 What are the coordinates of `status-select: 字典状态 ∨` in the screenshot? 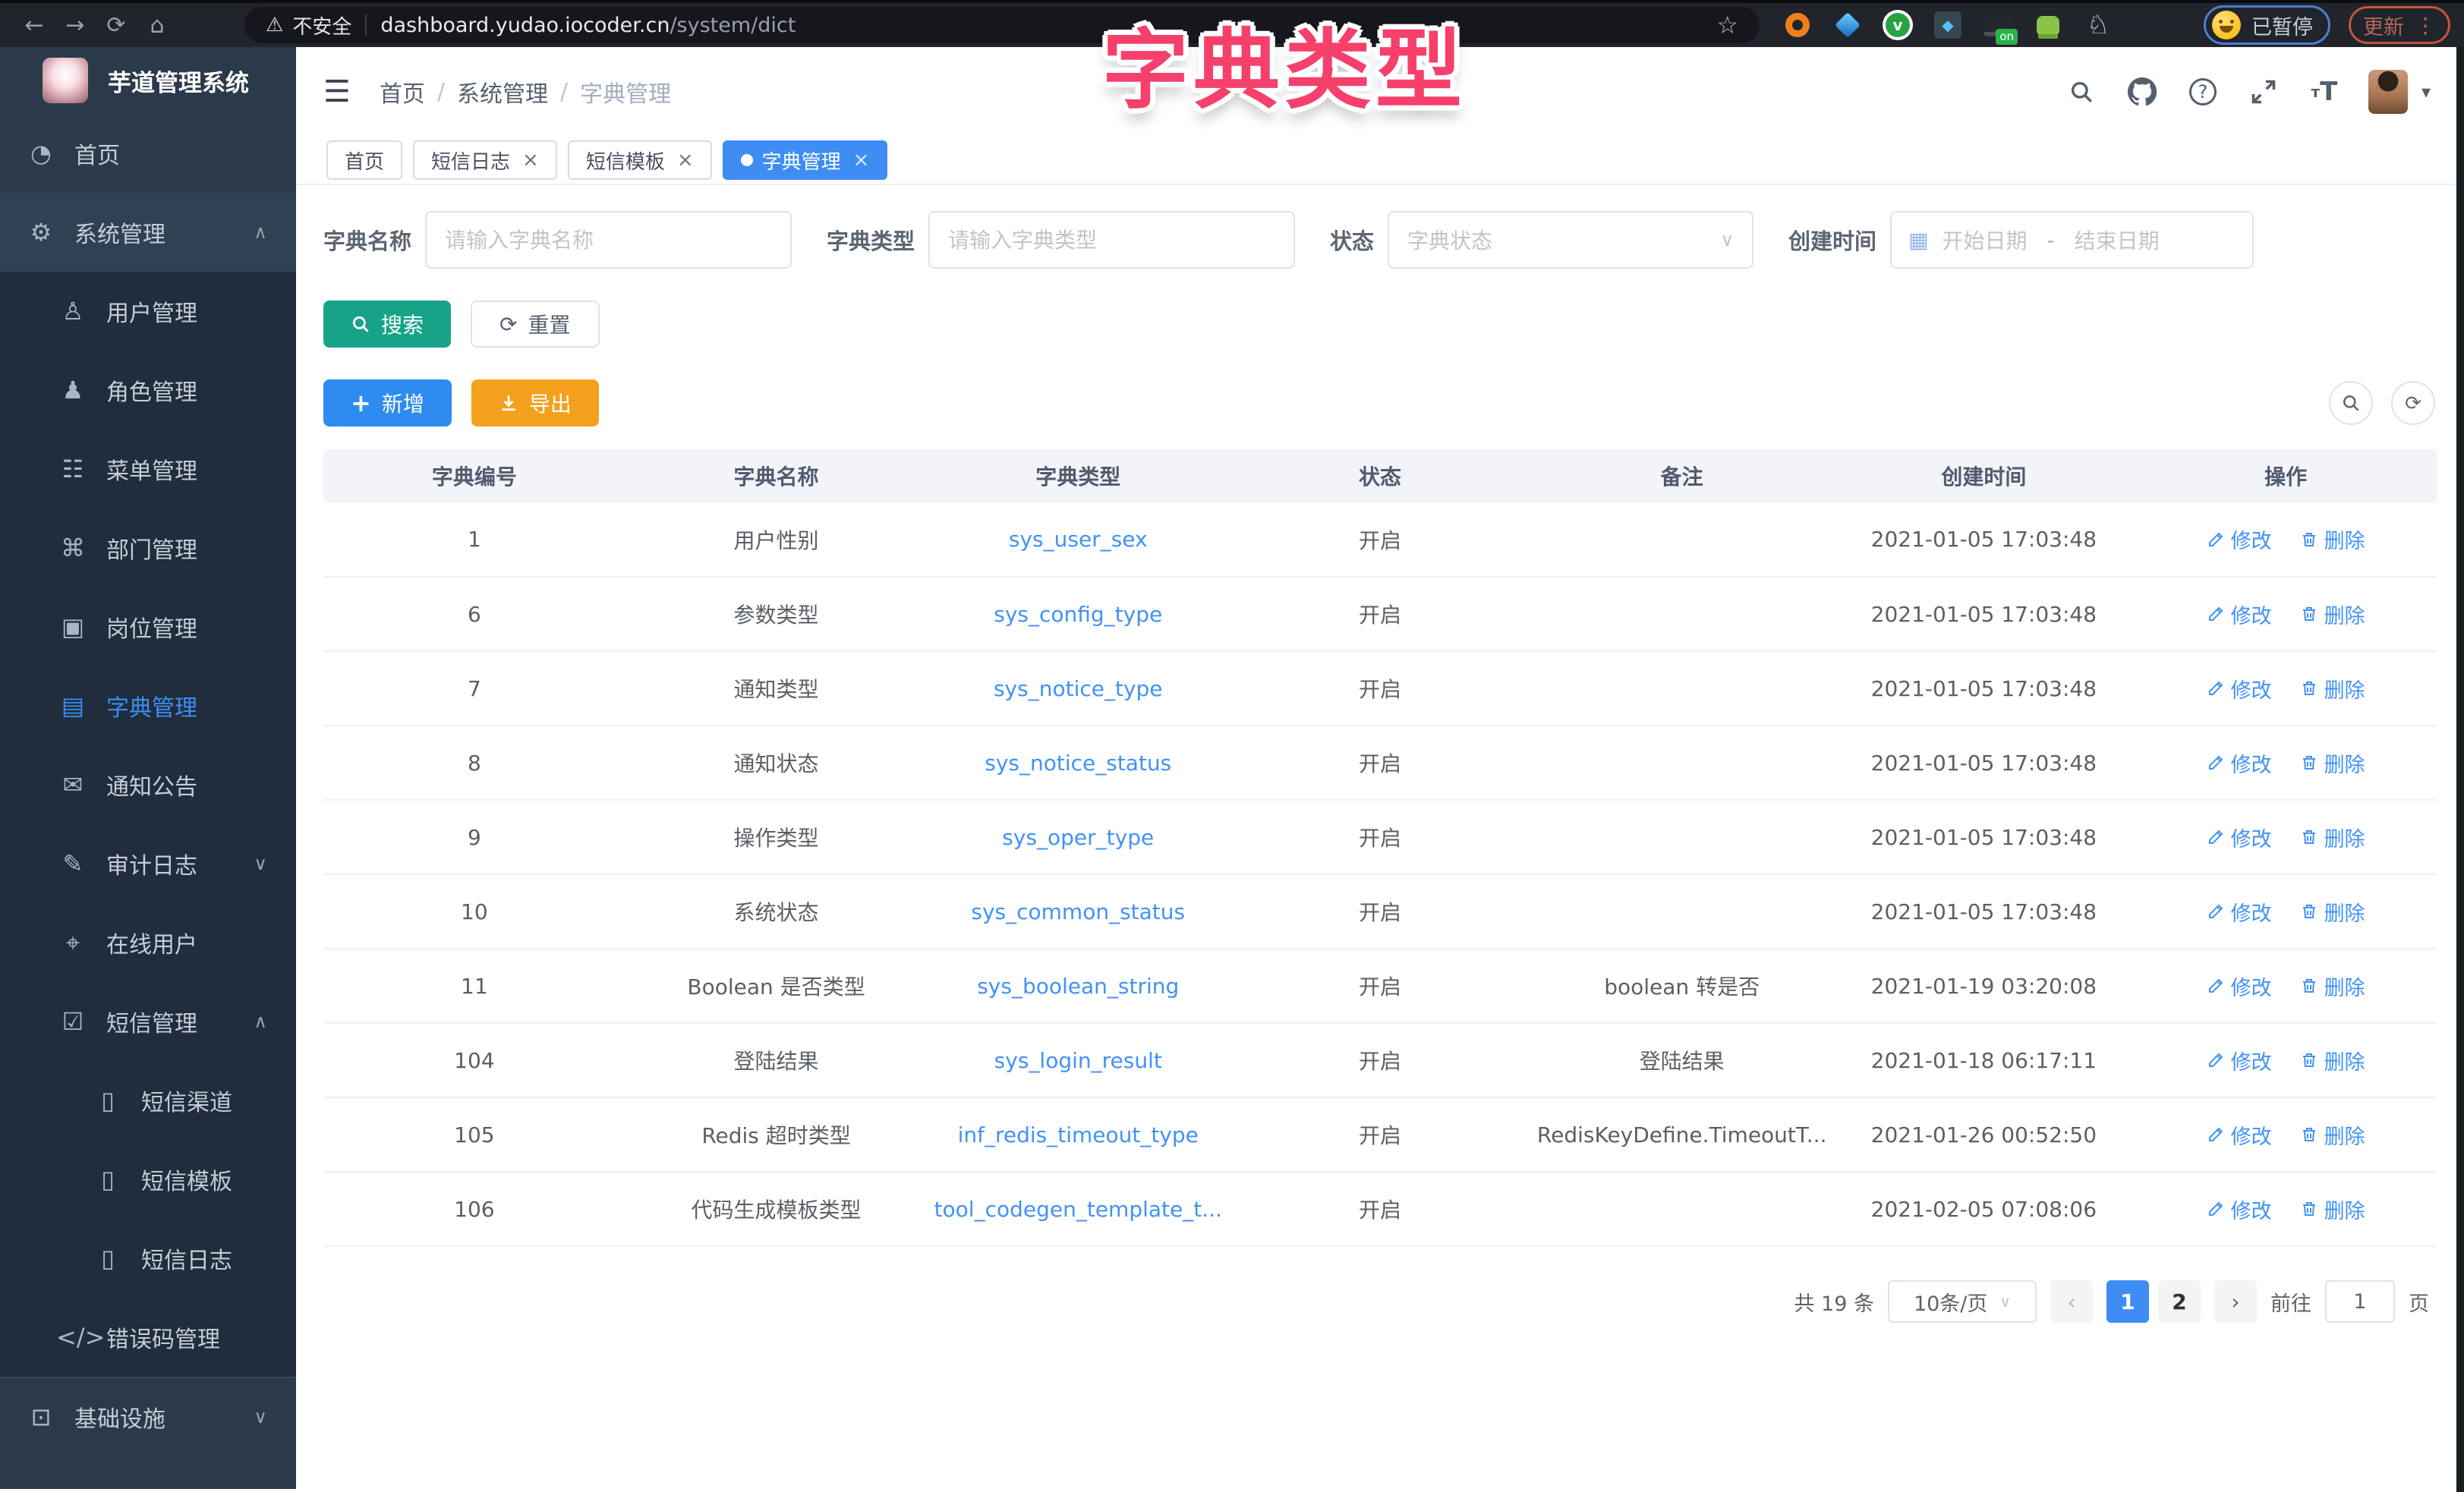 It's located at (1571, 240).